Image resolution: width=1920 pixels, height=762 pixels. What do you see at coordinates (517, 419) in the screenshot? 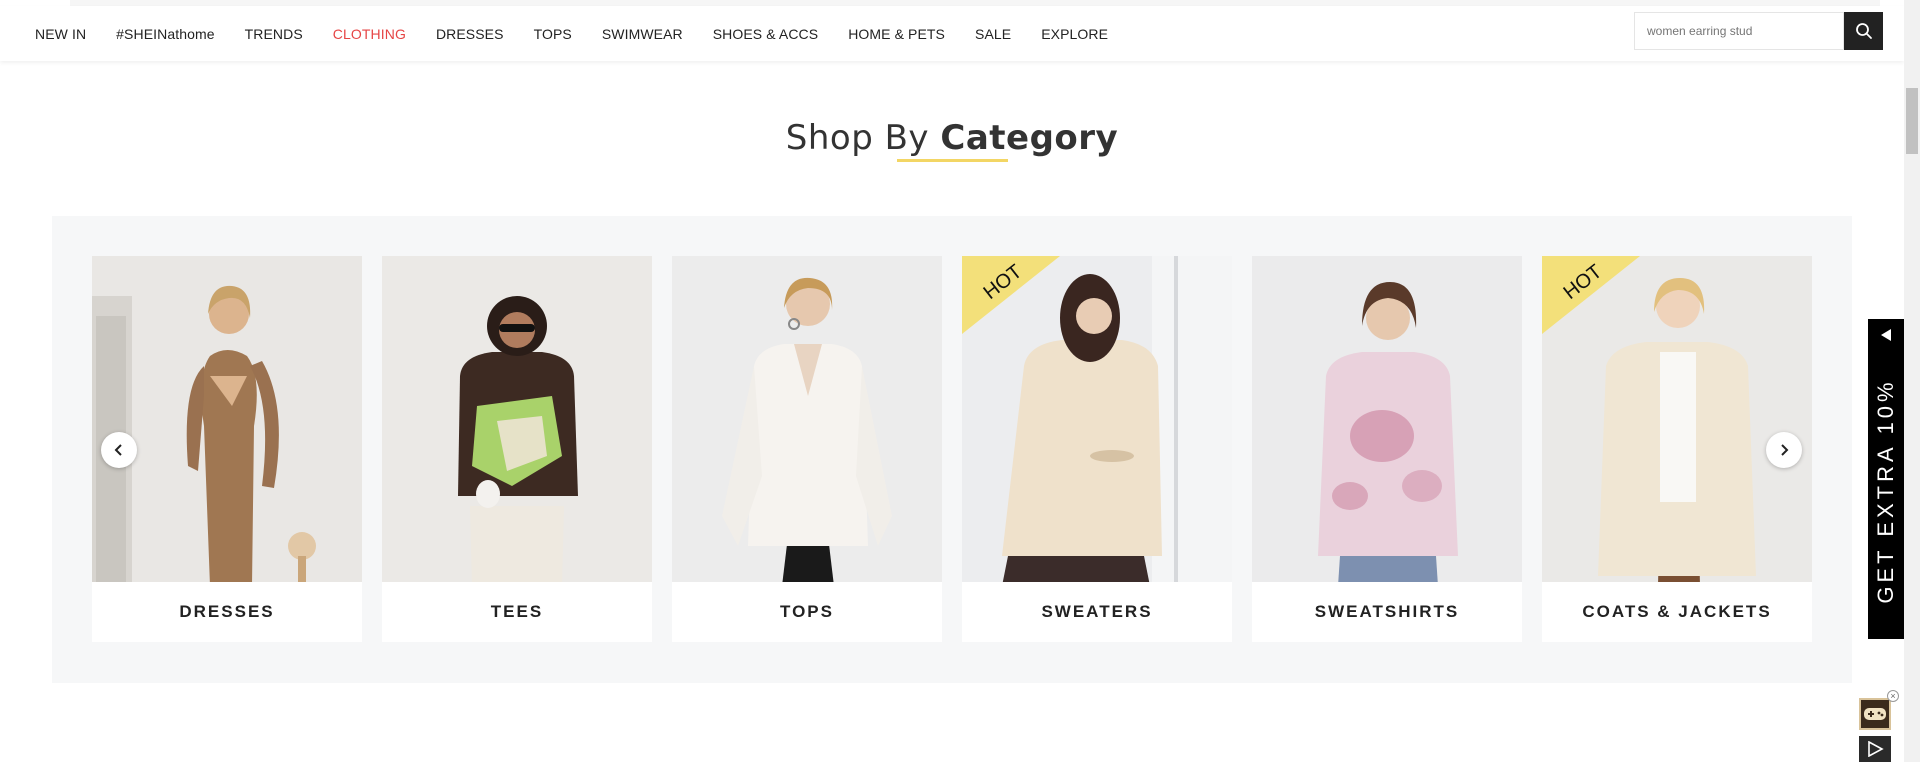
I see `category-image-tees` at bounding box center [517, 419].